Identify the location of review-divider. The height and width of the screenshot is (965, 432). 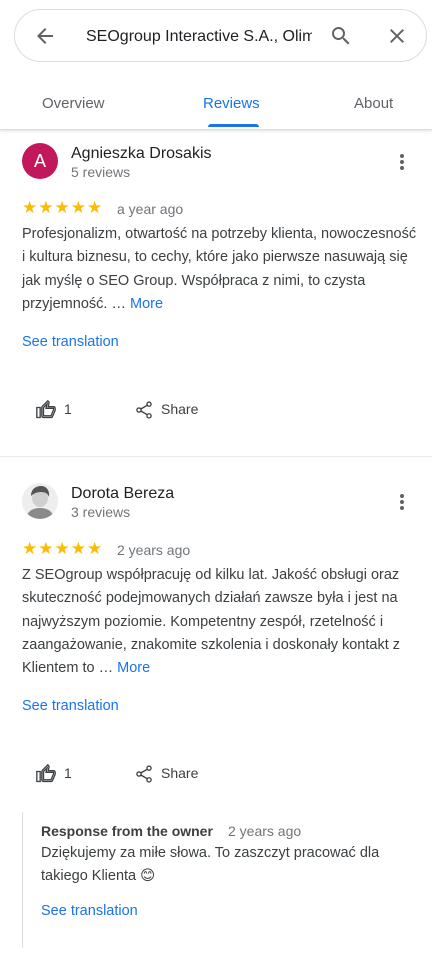
(216, 456).